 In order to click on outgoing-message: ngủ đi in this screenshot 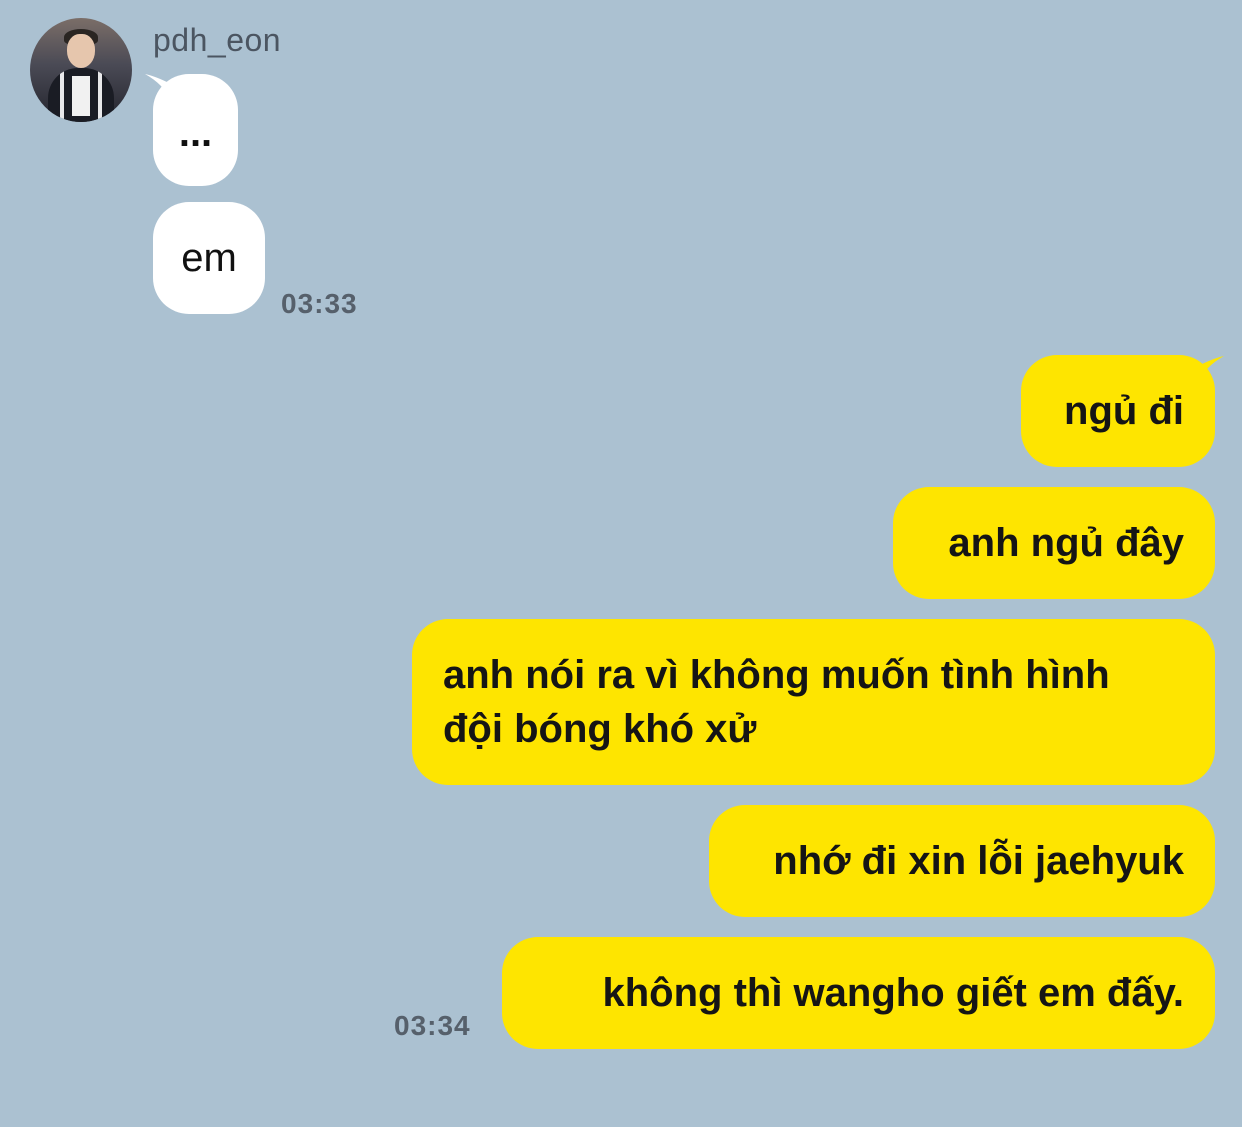, I will do `click(1118, 411)`.